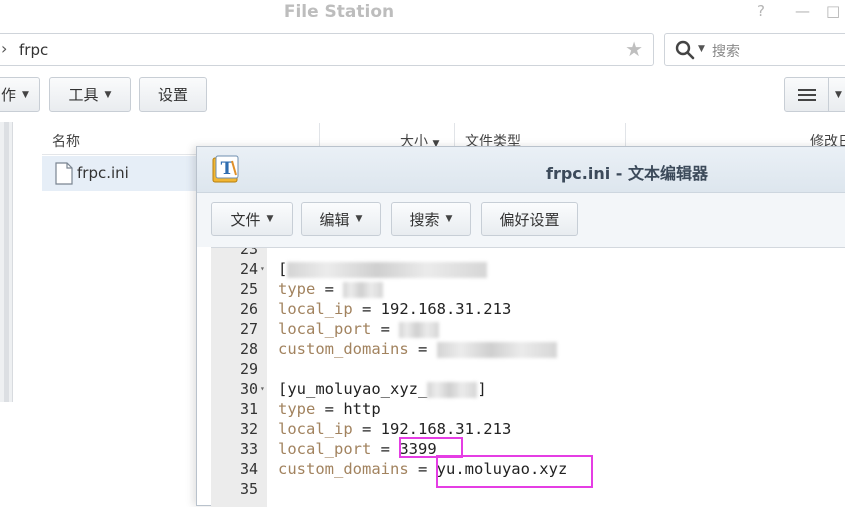  Describe the element at coordinates (802, 11) in the screenshot. I see `minimize-icon: —` at that location.